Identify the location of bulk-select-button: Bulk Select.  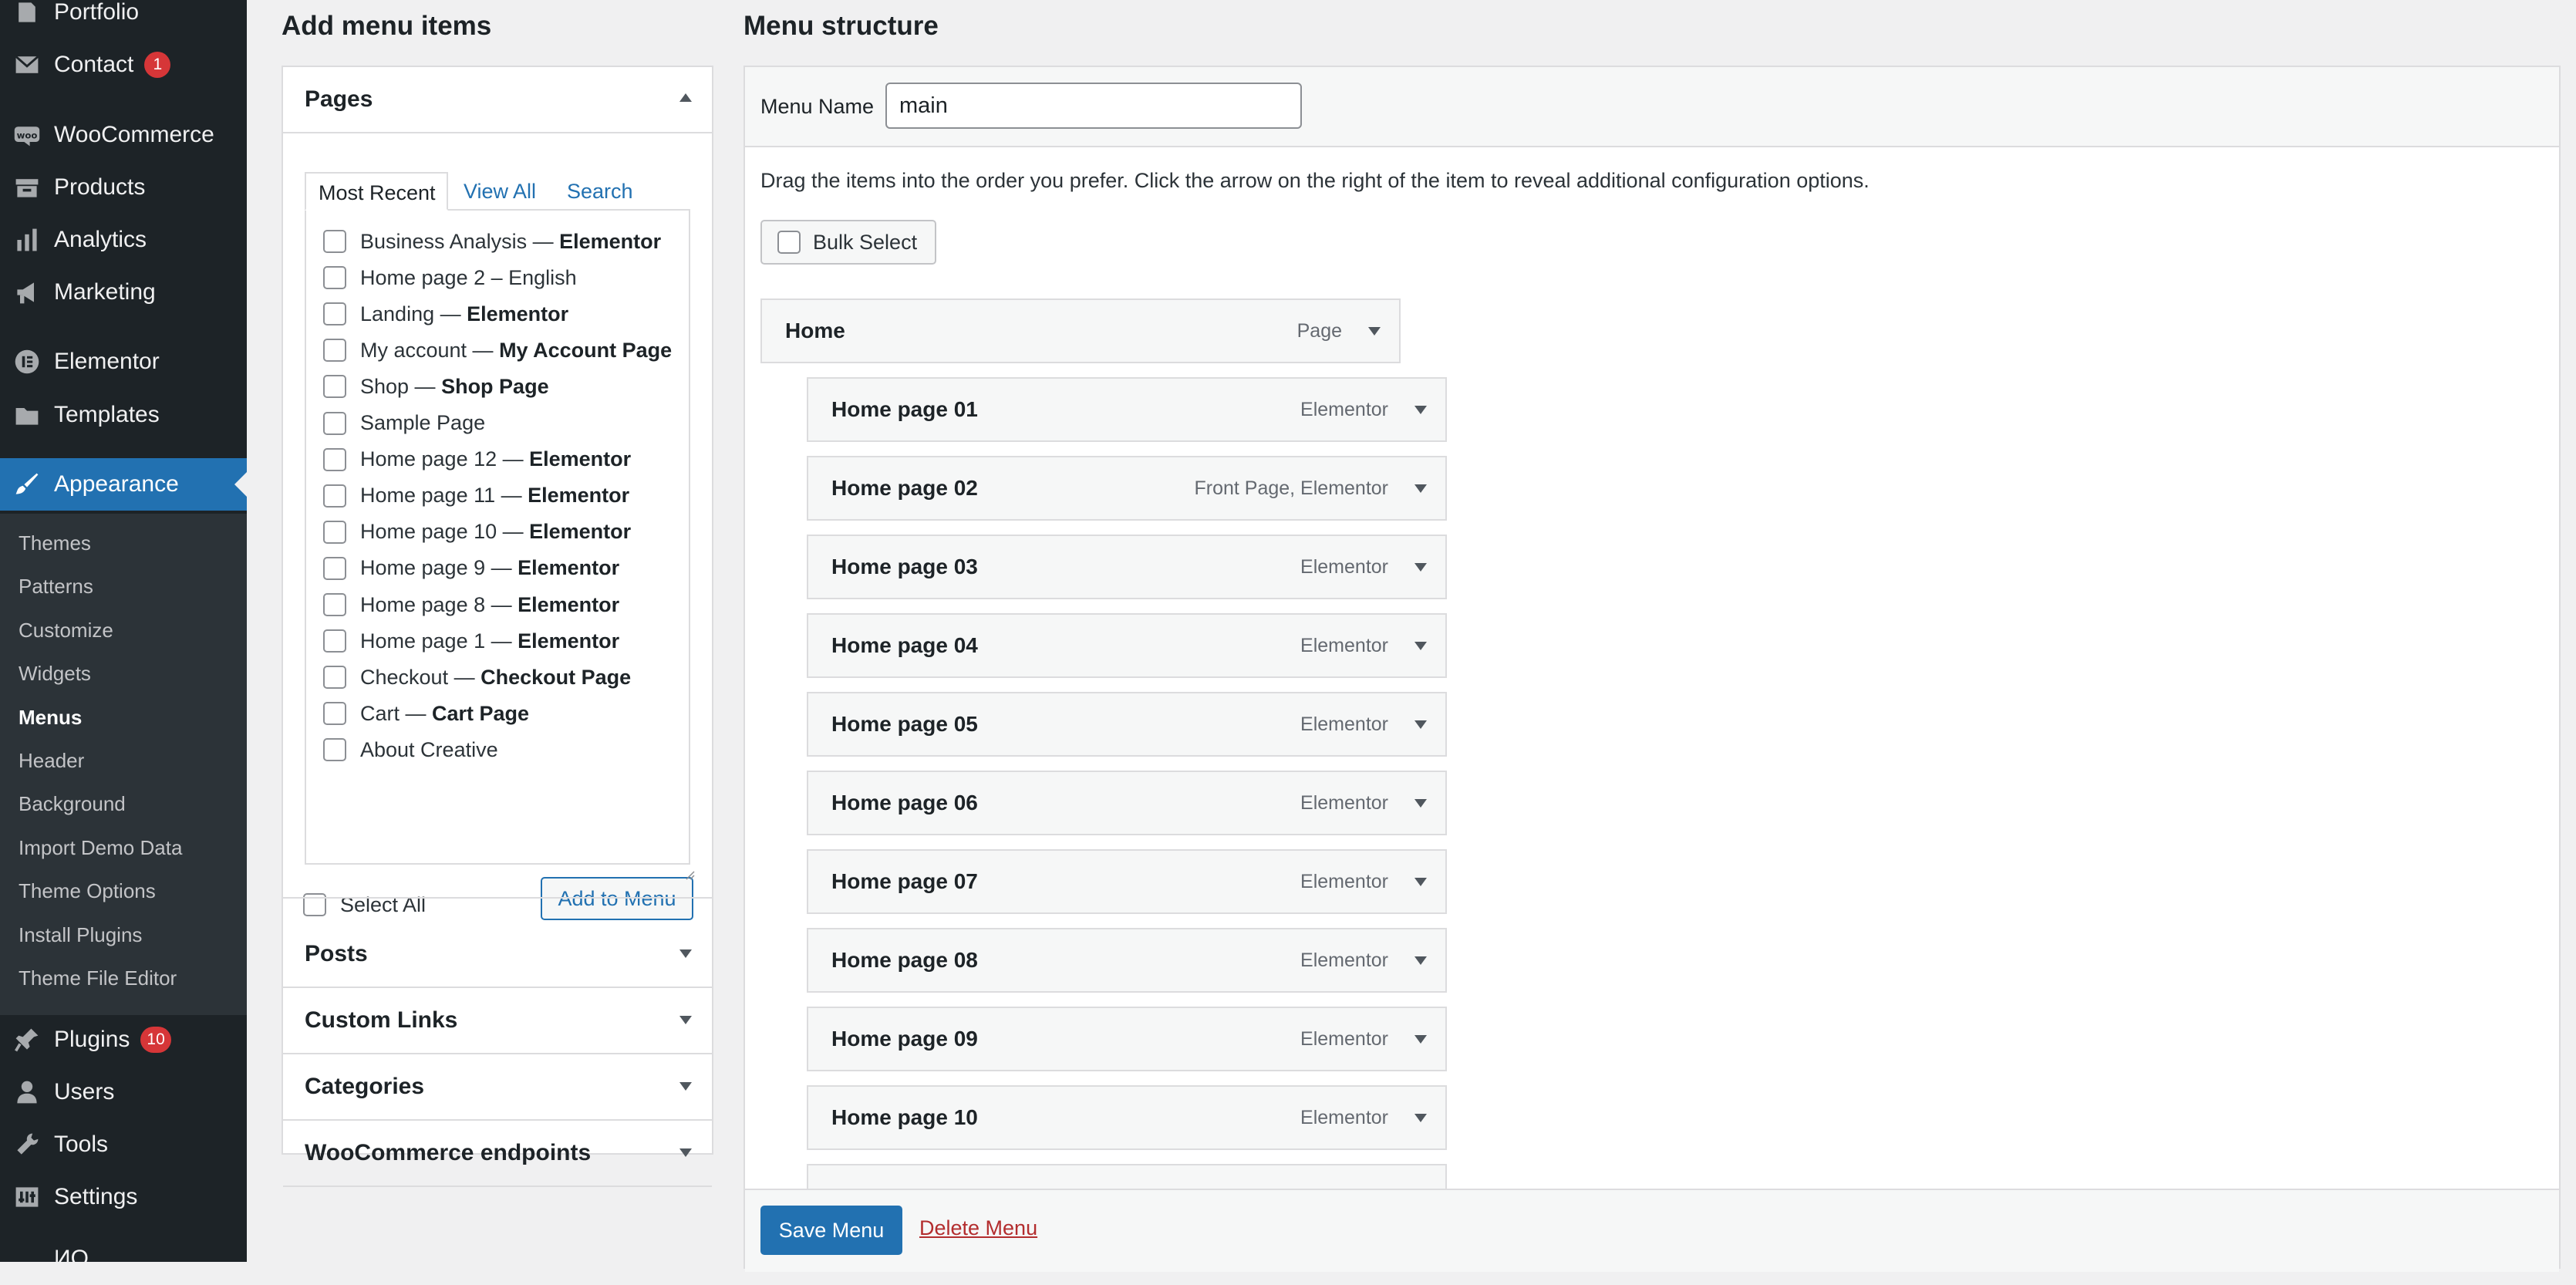
(848, 243).